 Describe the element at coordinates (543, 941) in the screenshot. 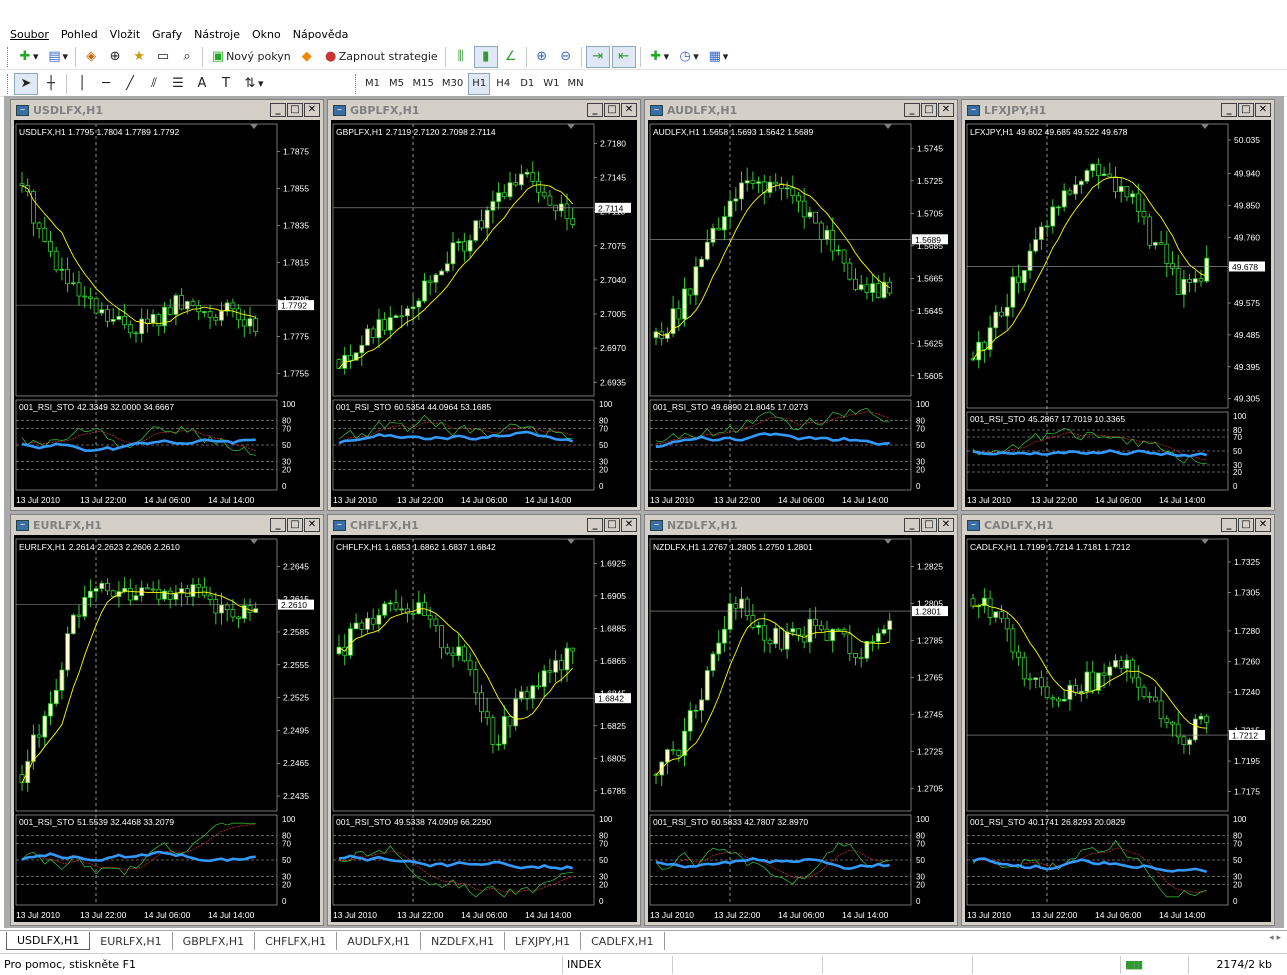

I see `chart-tab: LFXJPY,H1` at that location.